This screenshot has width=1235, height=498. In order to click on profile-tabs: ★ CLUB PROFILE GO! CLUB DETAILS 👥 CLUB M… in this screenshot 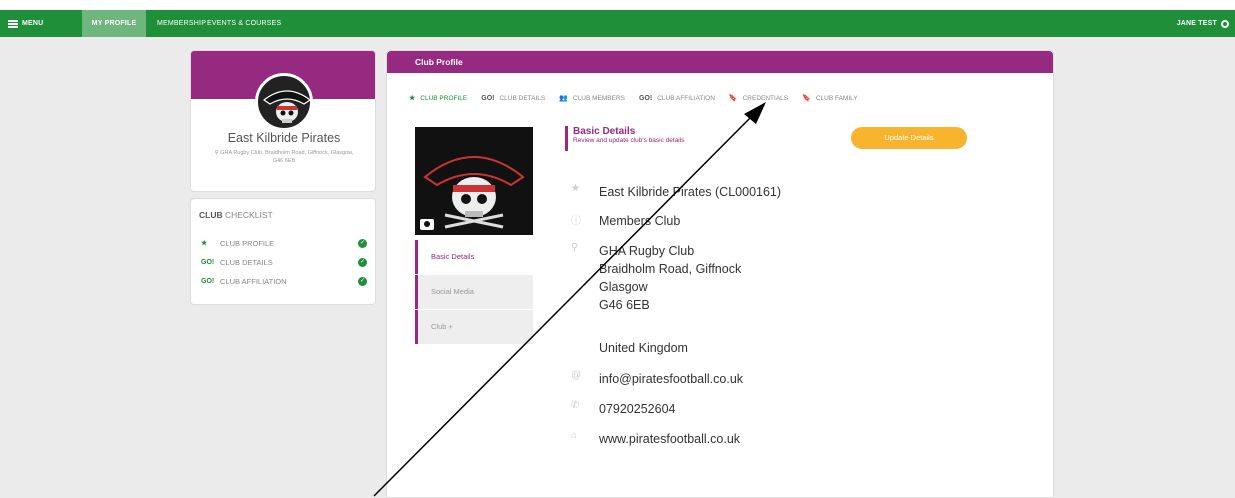, I will do `click(640, 98)`.